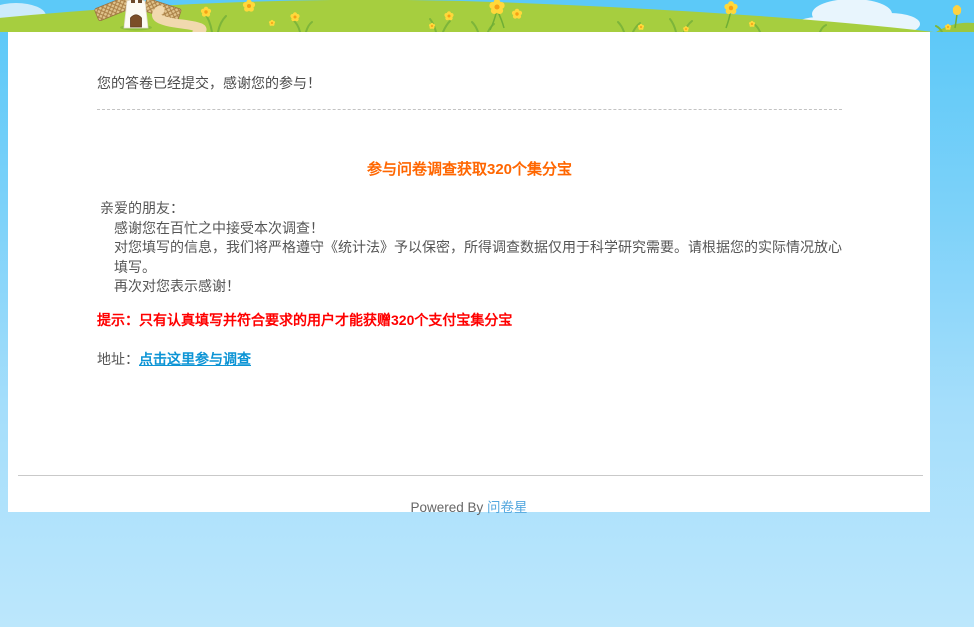 The width and height of the screenshot is (974, 627). Describe the element at coordinates (305, 319) in the screenshot. I see `reward-notice: 提示：只有认真填写并符合要求的用户才能获赠320个支付宝集分宝` at that location.